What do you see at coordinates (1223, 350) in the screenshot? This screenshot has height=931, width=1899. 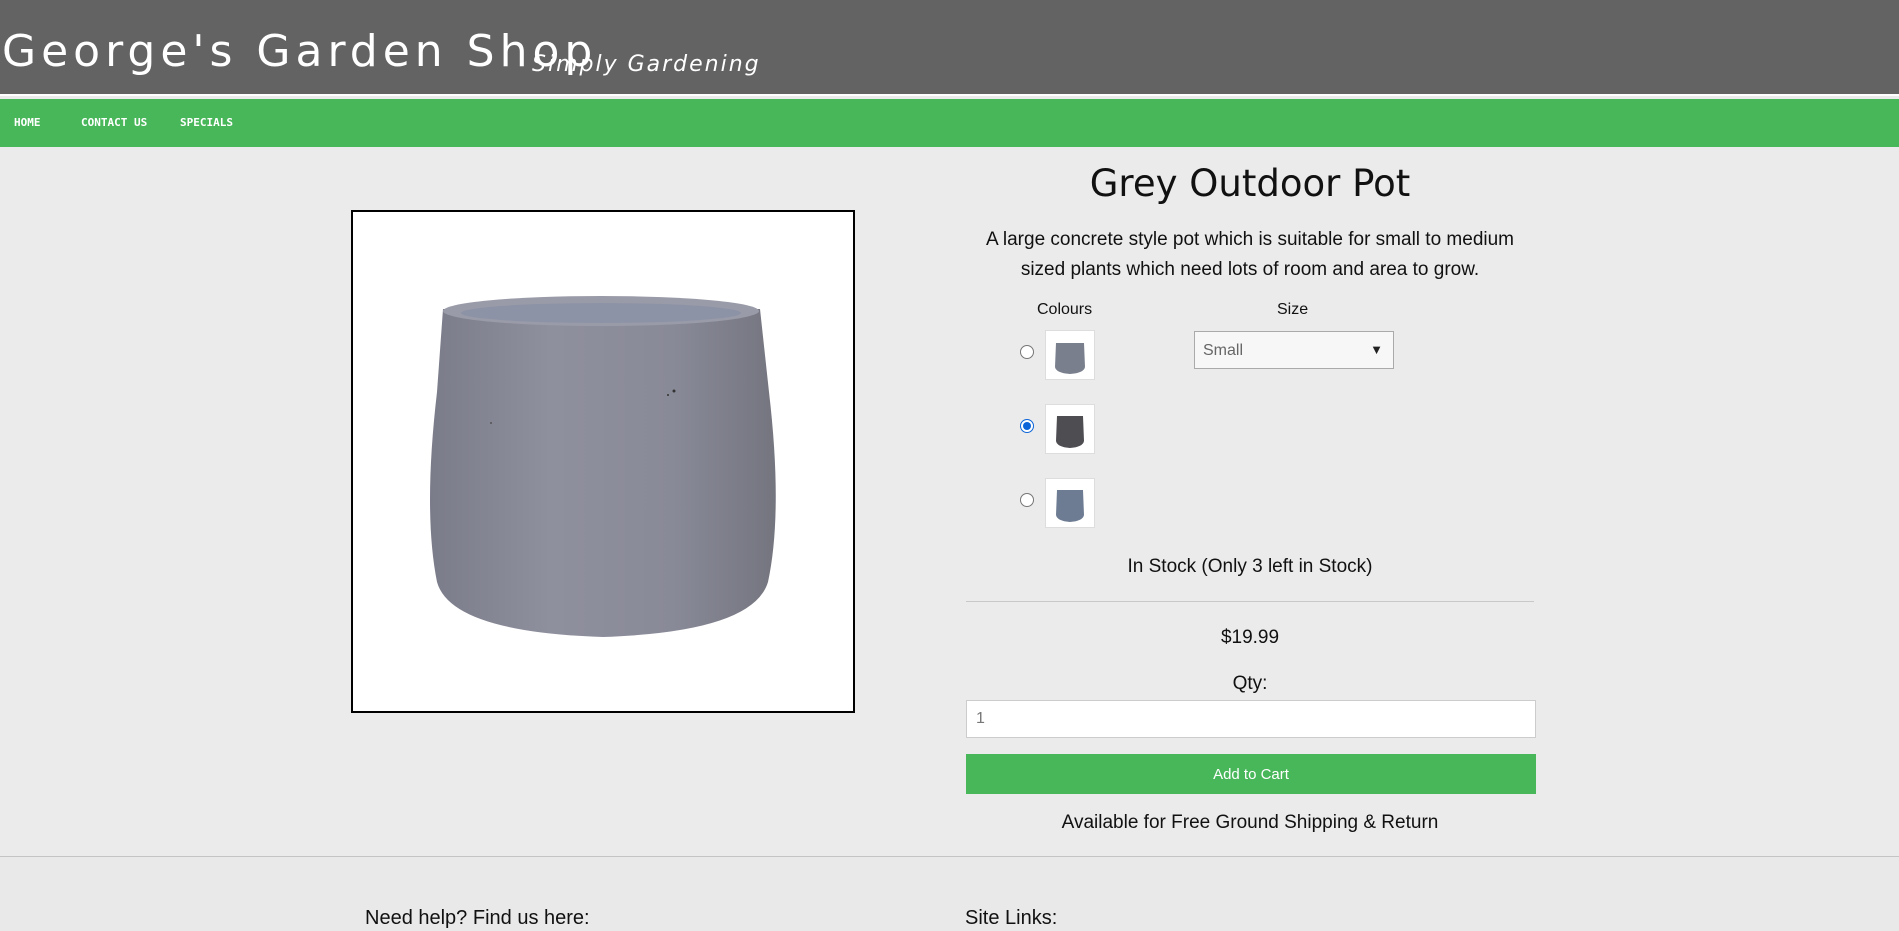 I see `size-select-value: Small` at bounding box center [1223, 350].